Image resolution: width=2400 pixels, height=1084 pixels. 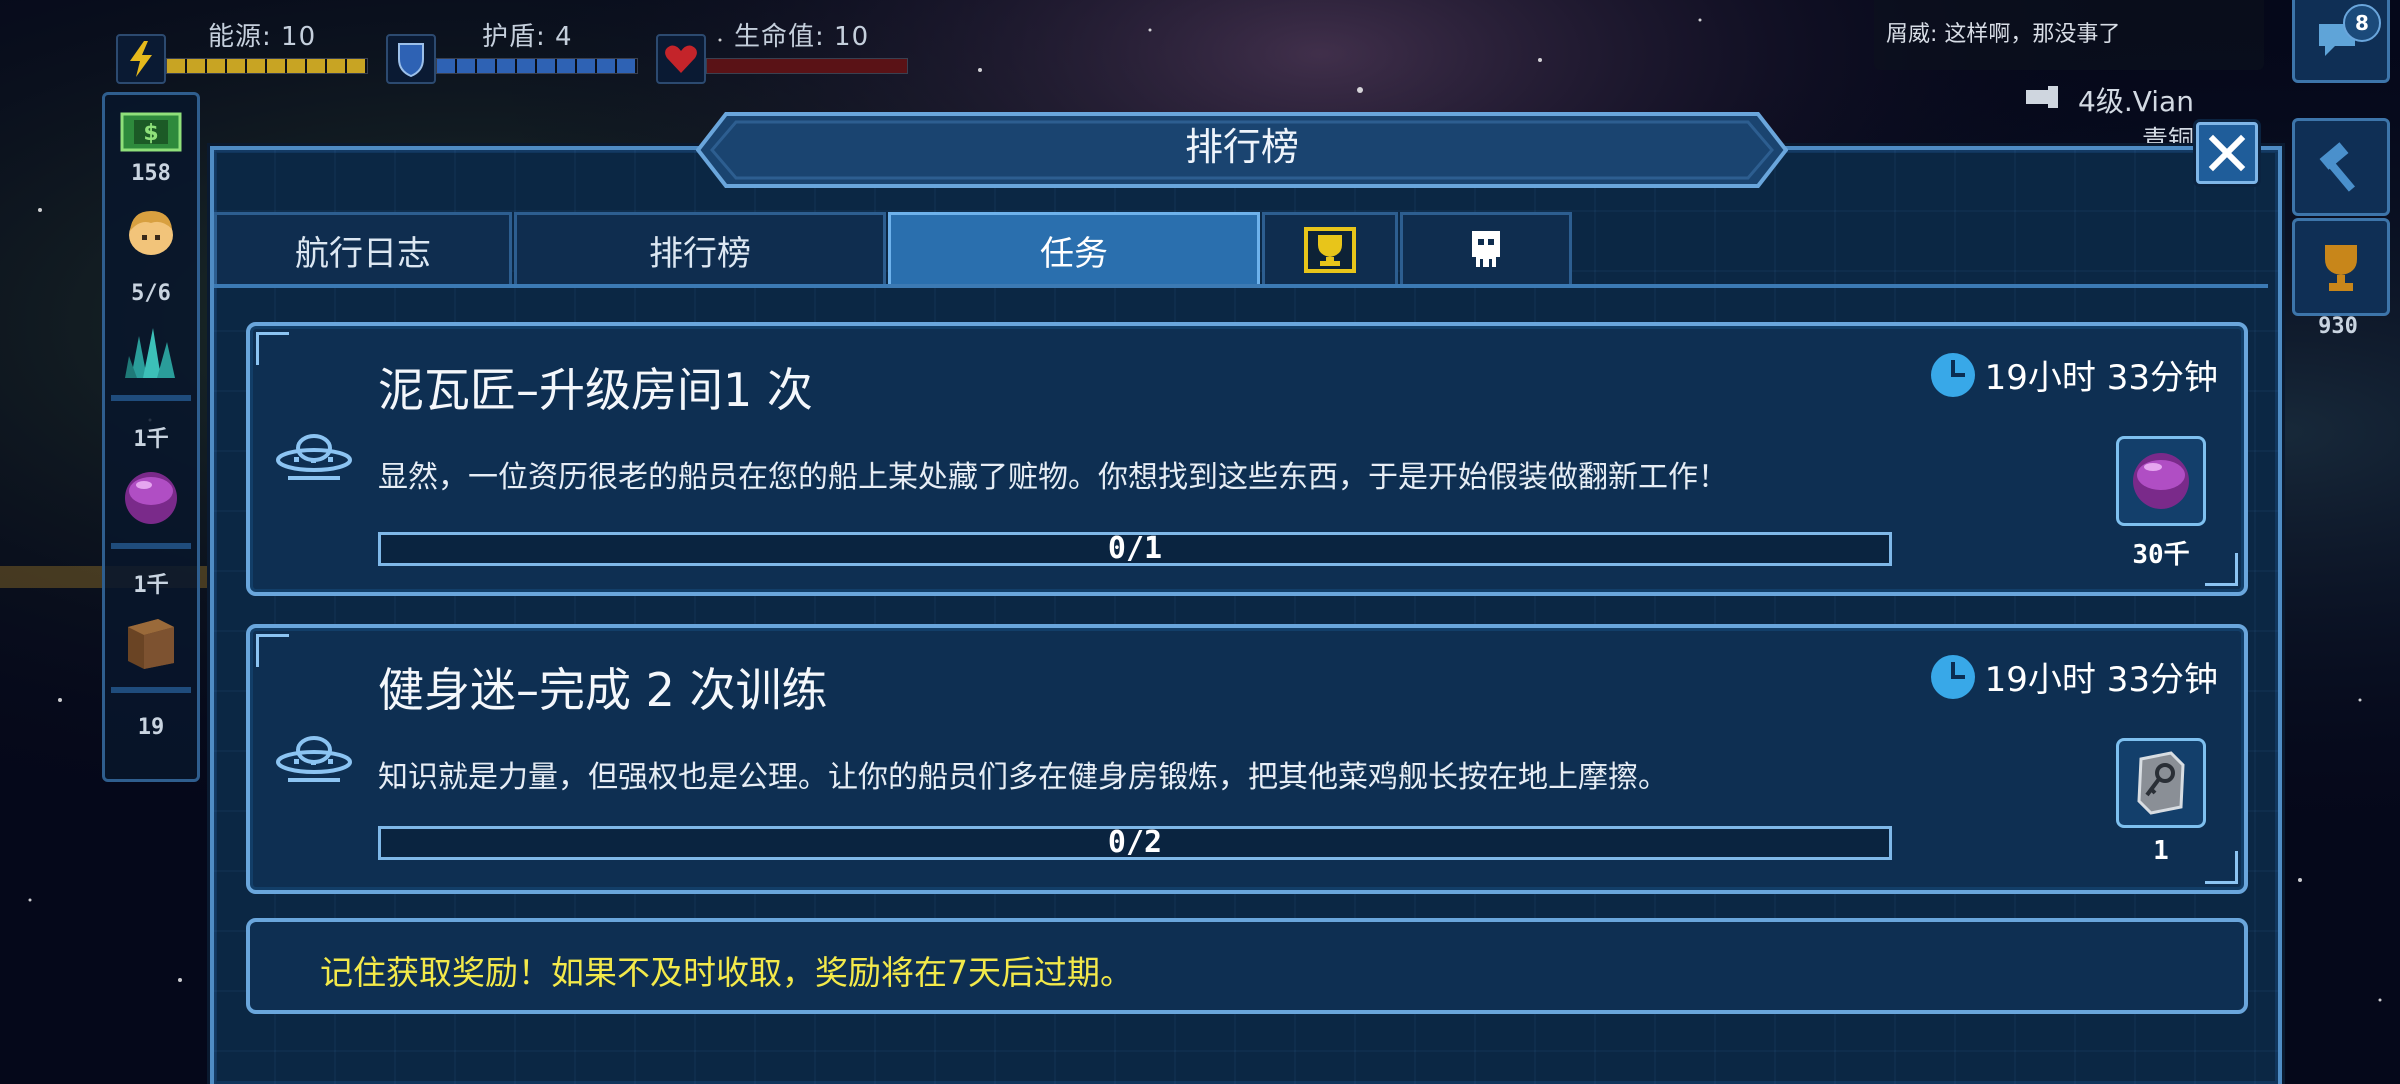 I want to click on dollar-bill-icon: $, so click(x=151, y=132).